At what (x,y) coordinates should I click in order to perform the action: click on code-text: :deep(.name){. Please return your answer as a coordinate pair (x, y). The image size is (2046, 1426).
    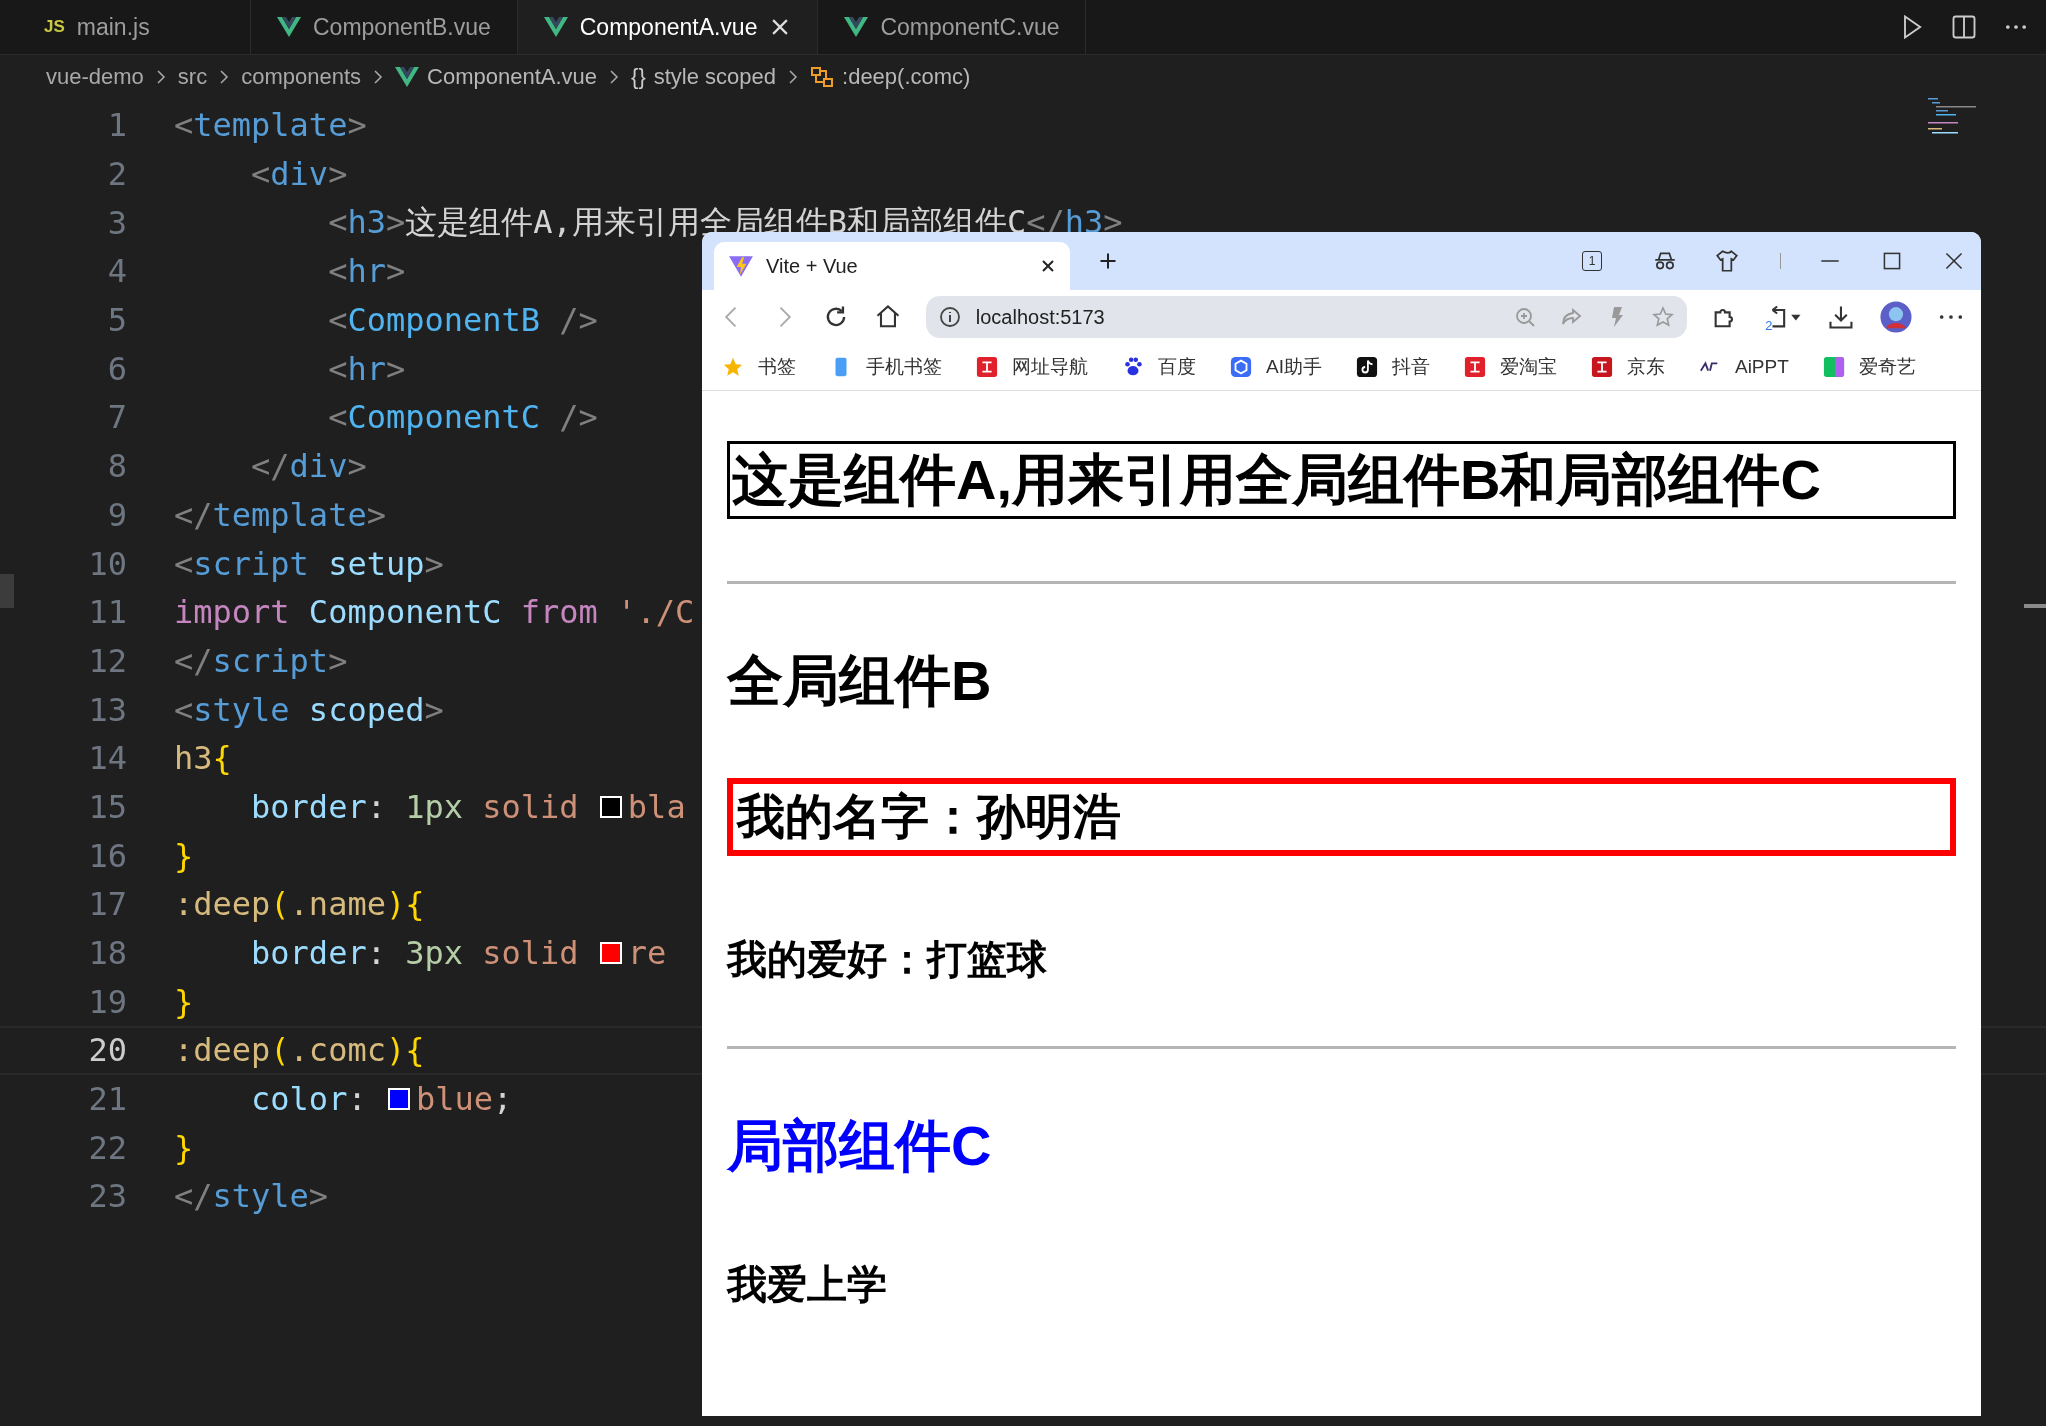
    Looking at the image, I should click on (299, 904).